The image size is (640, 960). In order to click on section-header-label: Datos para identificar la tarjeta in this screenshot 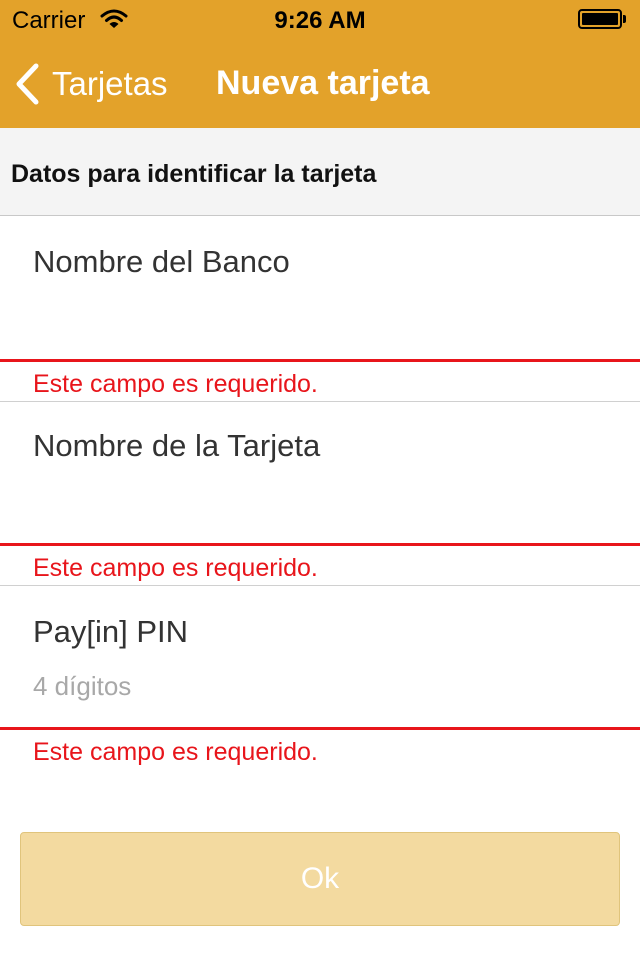, I will do `click(194, 174)`.